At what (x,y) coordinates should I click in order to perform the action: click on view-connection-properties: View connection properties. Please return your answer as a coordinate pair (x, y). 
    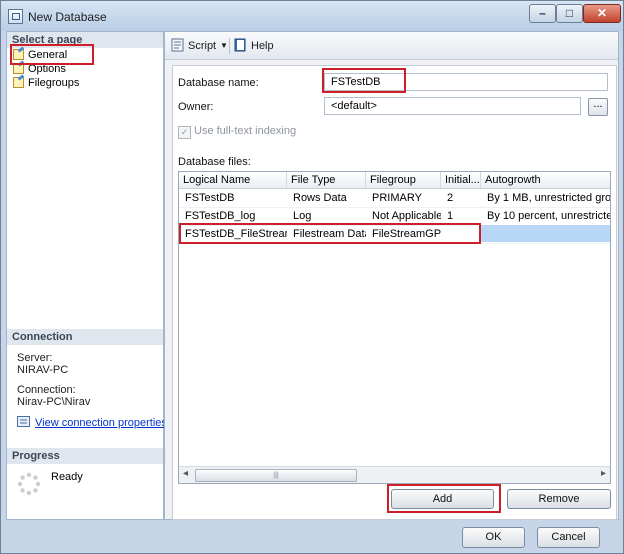
    Looking at the image, I should click on (92, 422).